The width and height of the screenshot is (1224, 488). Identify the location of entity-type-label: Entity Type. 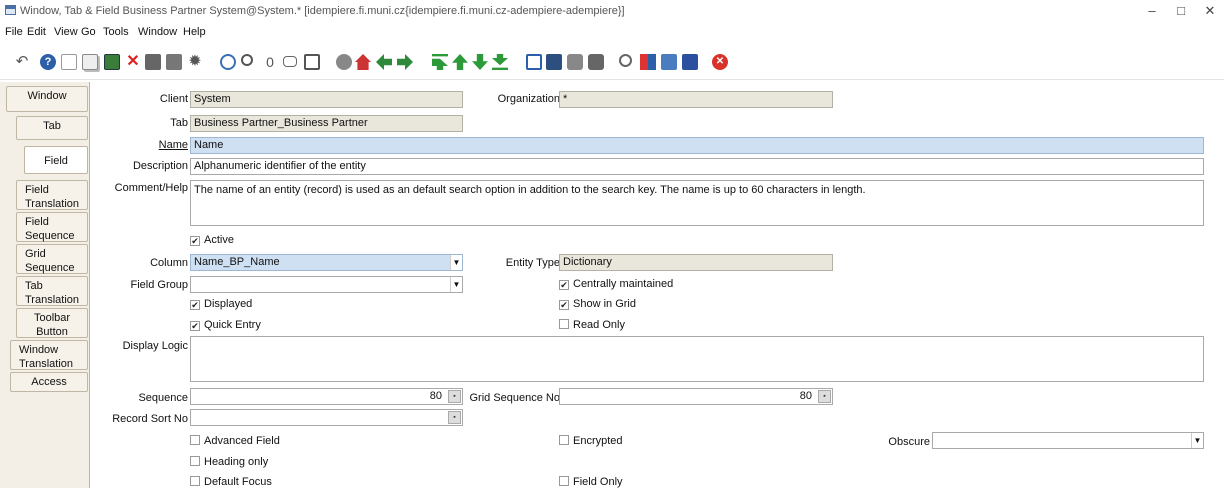
(532, 263).